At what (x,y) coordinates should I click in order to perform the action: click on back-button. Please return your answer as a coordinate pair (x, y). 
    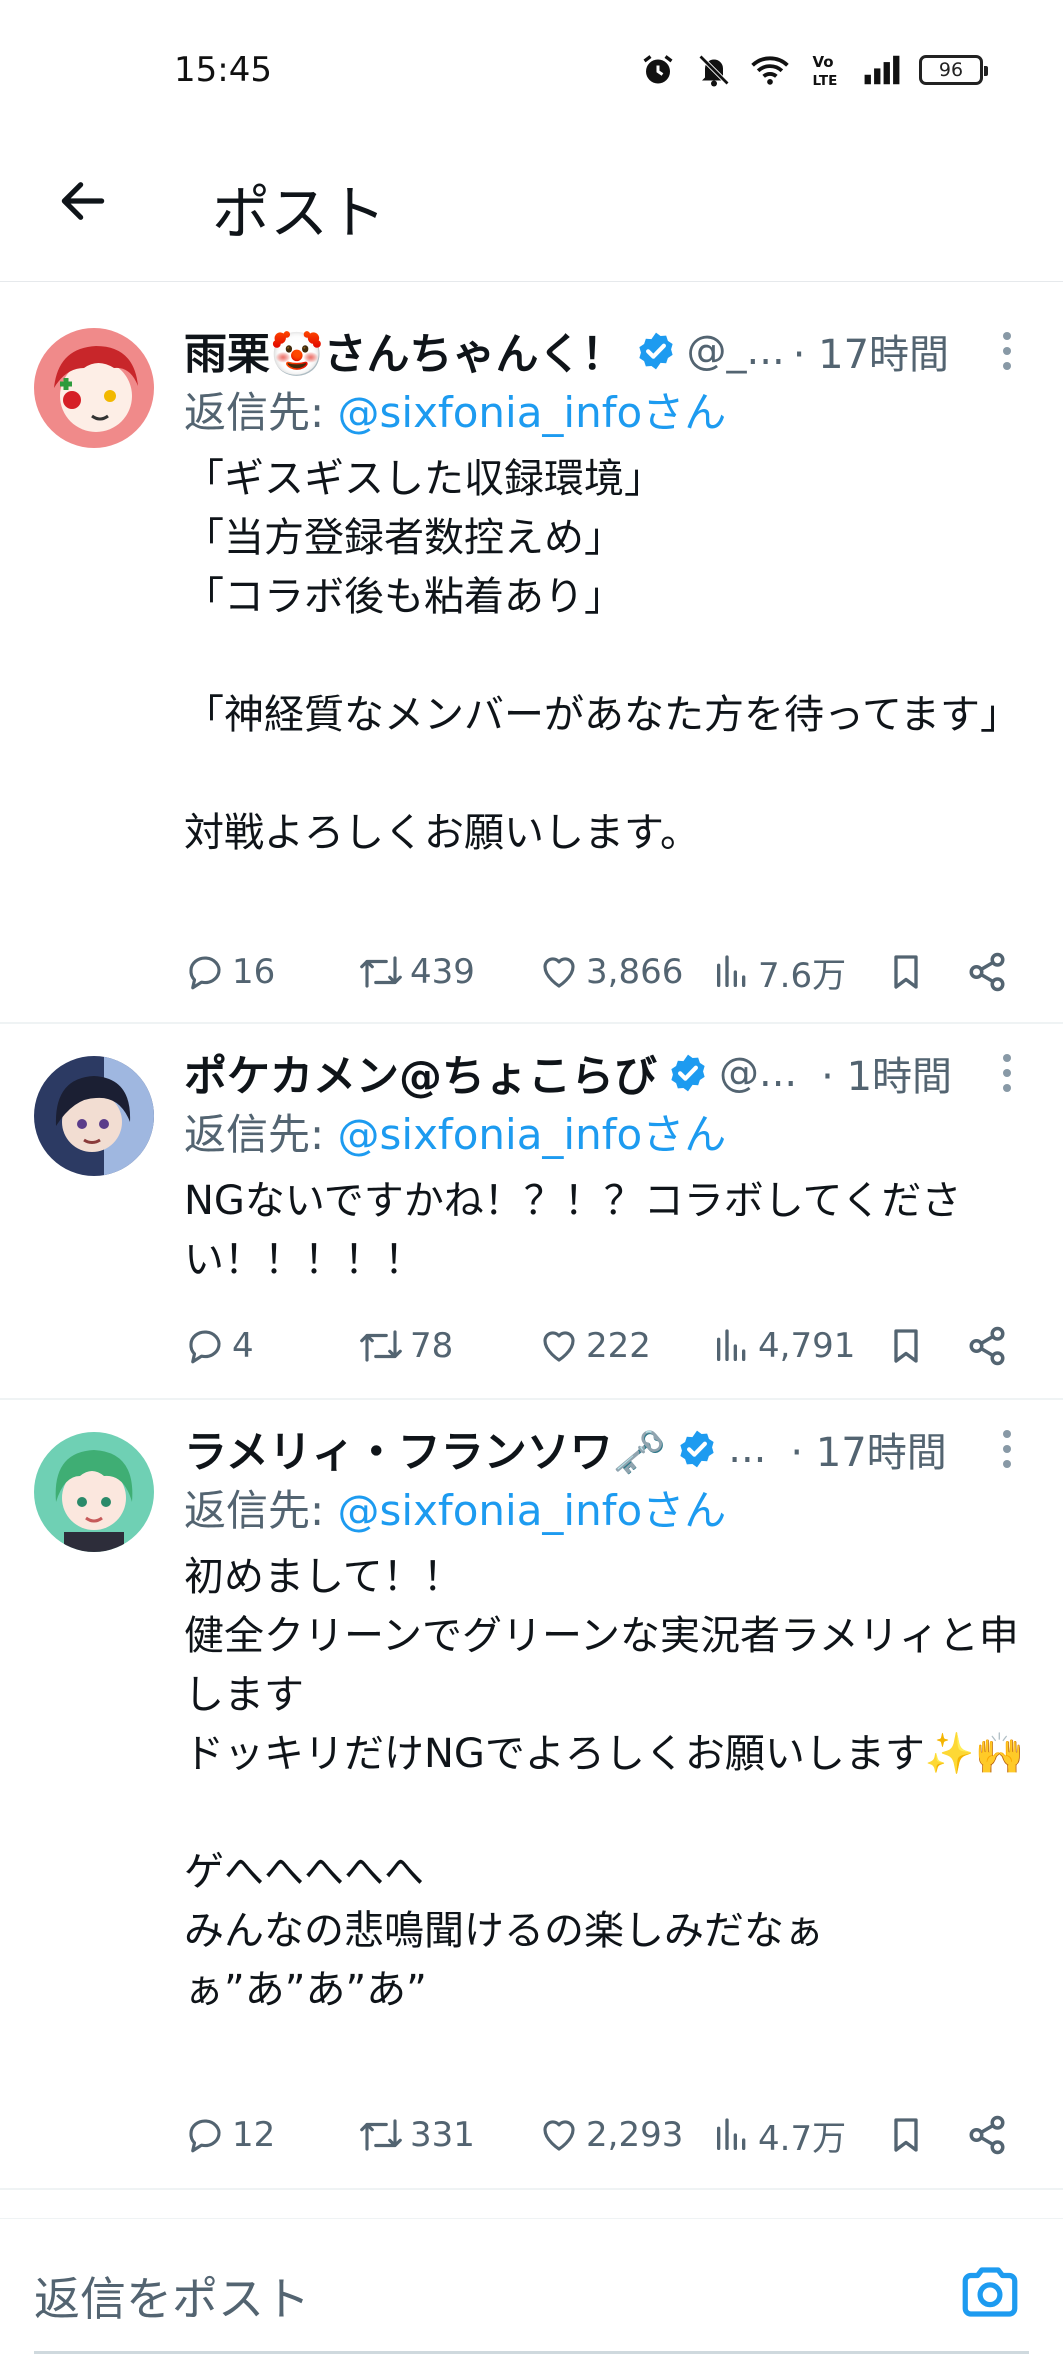
    Looking at the image, I should click on (83, 201).